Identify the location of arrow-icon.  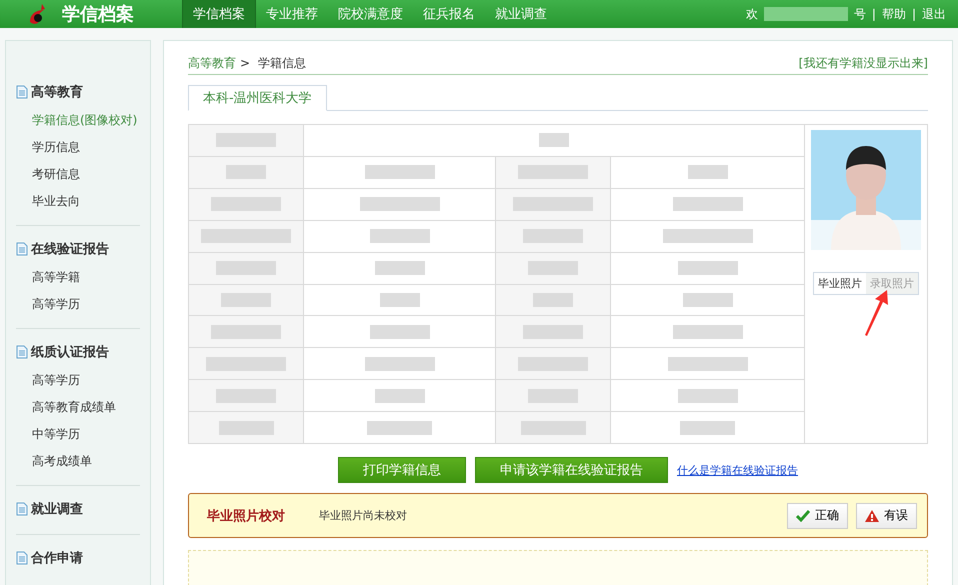
(876, 313).